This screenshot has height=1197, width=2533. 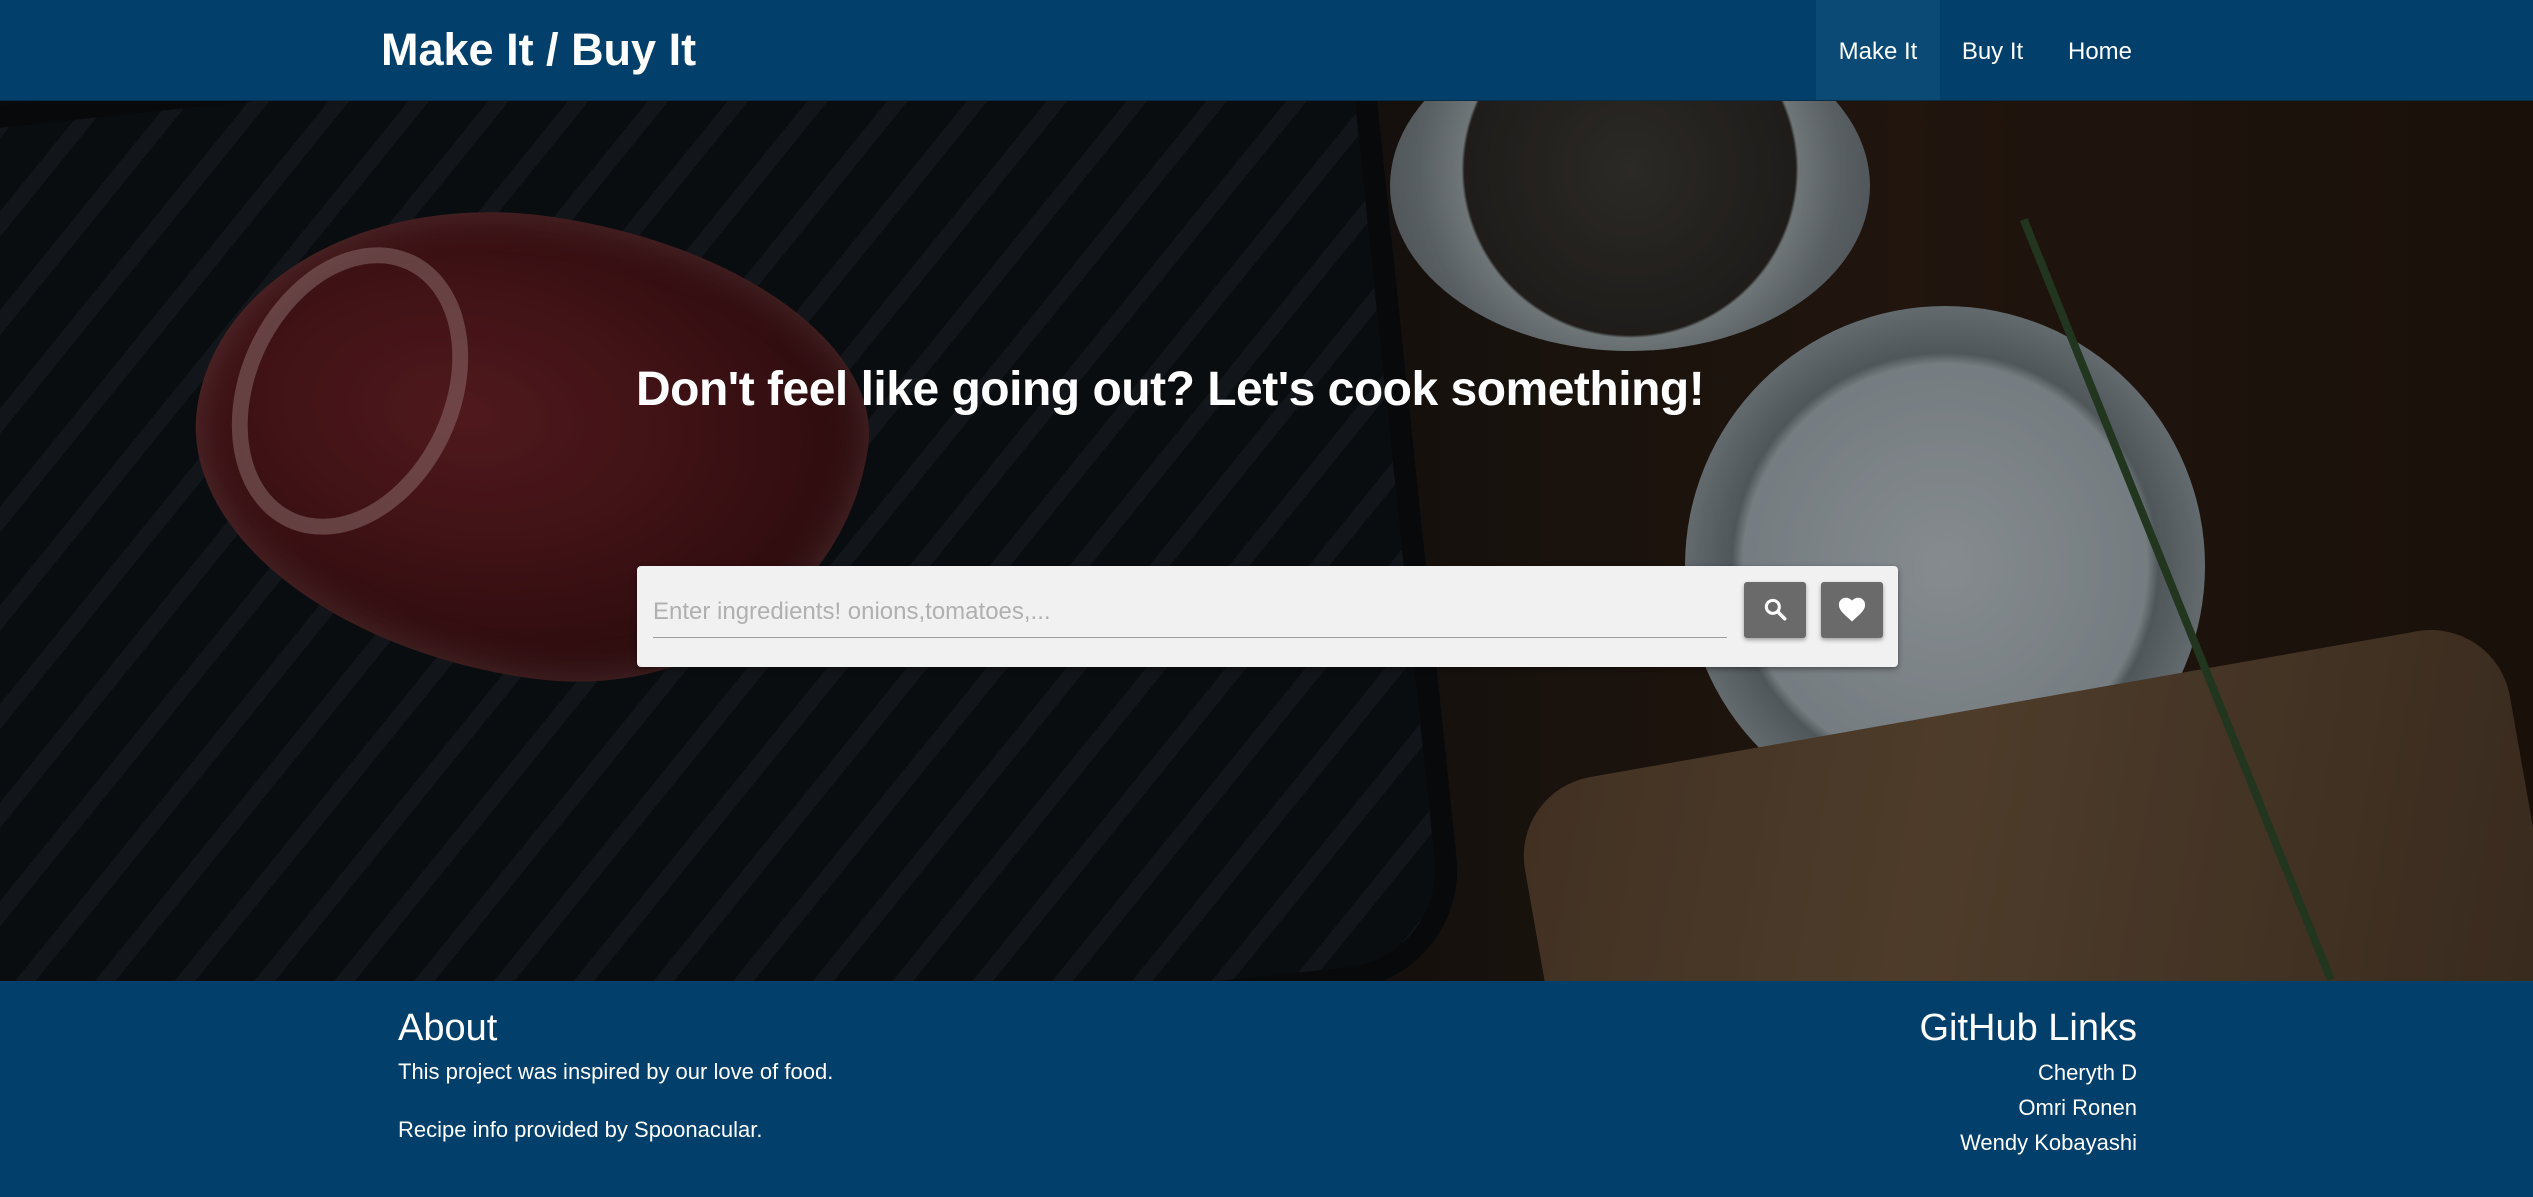 What do you see at coordinates (1266, 50) in the screenshot?
I see `navbar: Make It / Buy It Make It Buy It Home` at bounding box center [1266, 50].